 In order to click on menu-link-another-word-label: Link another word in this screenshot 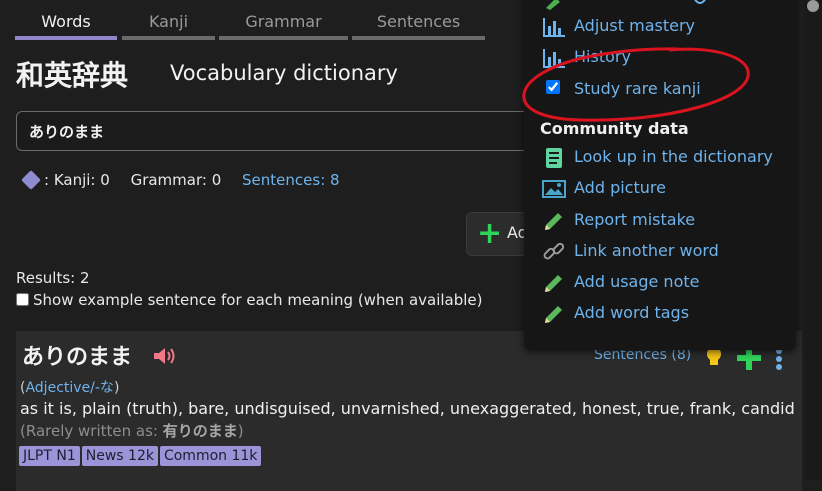, I will do `click(646, 250)`.